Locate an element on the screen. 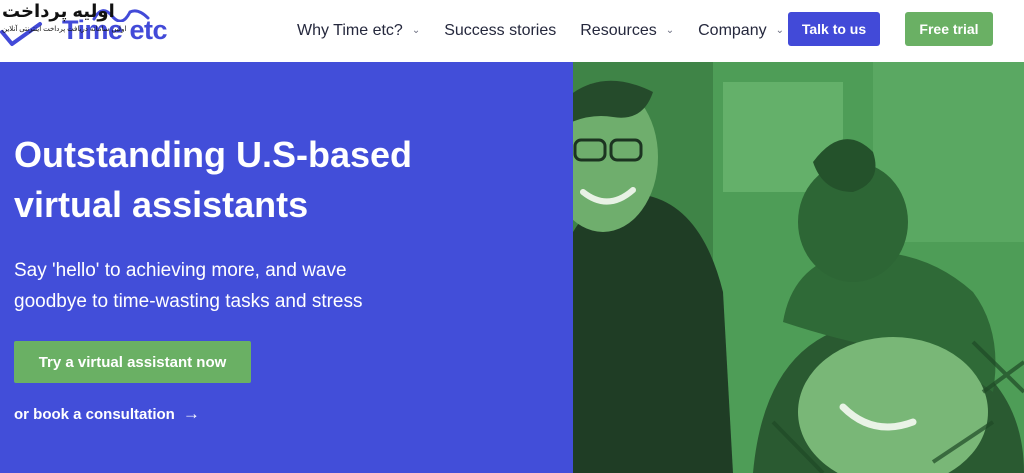 This screenshot has height=473, width=1024. nav-item-resources: Resources ⌄ is located at coordinates (627, 31).